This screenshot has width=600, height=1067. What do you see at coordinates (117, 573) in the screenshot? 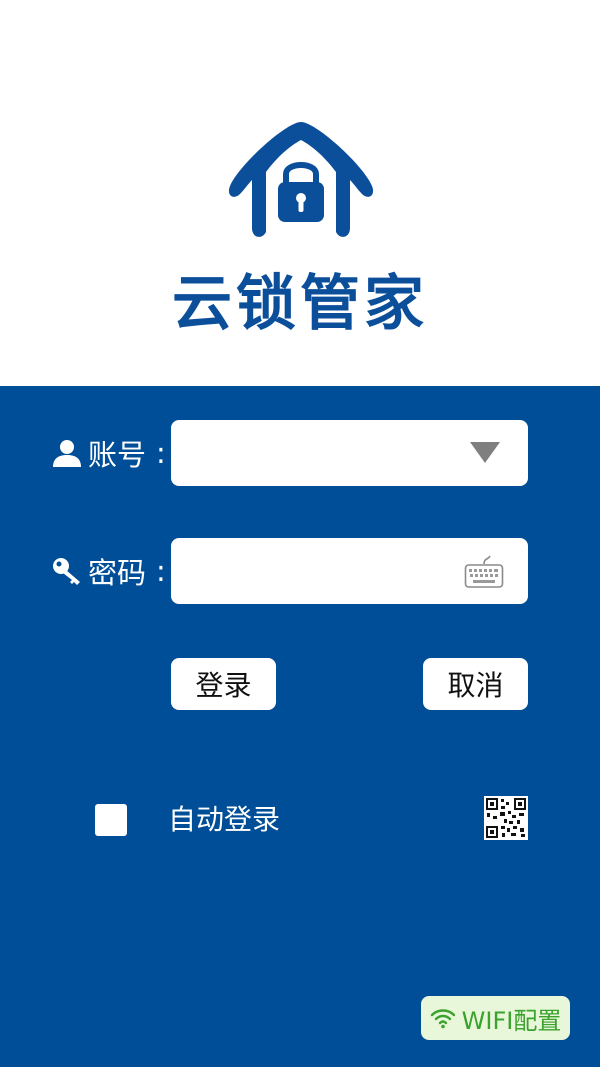
I see `password-label-text: 密码` at bounding box center [117, 573].